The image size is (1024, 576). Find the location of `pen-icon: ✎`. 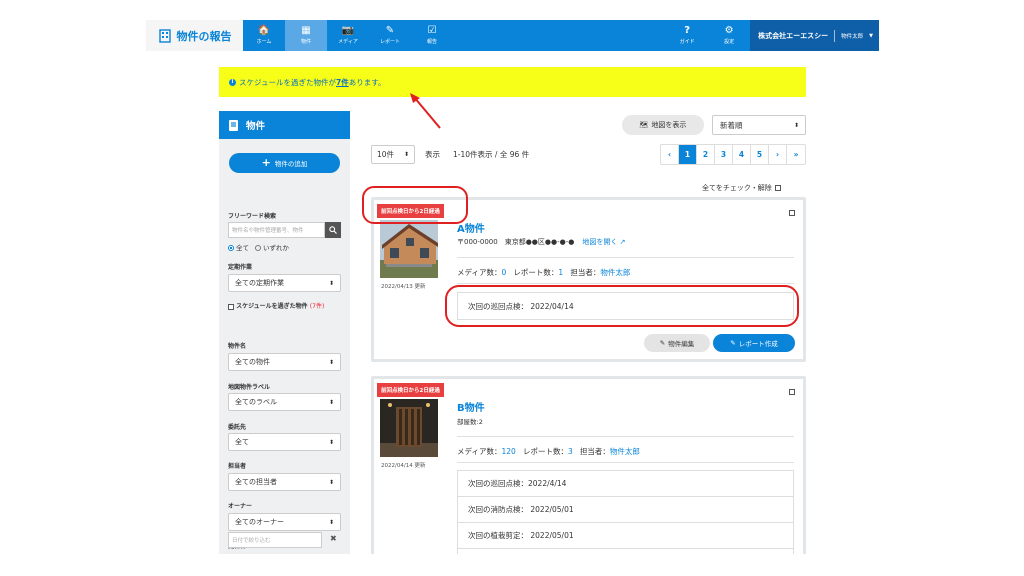

pen-icon: ✎ is located at coordinates (390, 30).